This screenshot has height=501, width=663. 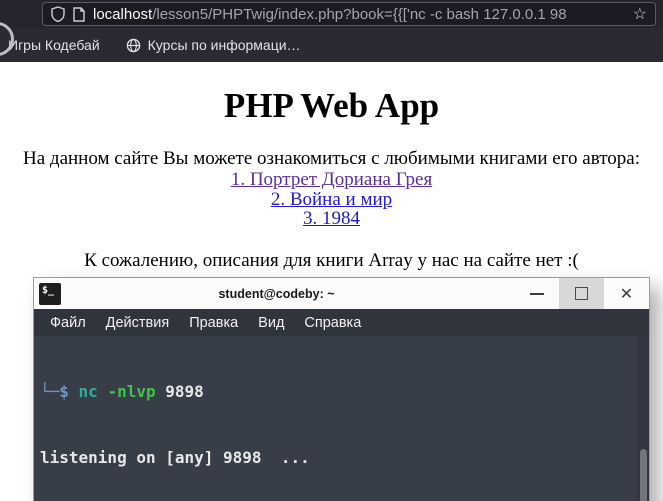 What do you see at coordinates (213, 323) in the screenshot?
I see `menu-edit: Правка` at bounding box center [213, 323].